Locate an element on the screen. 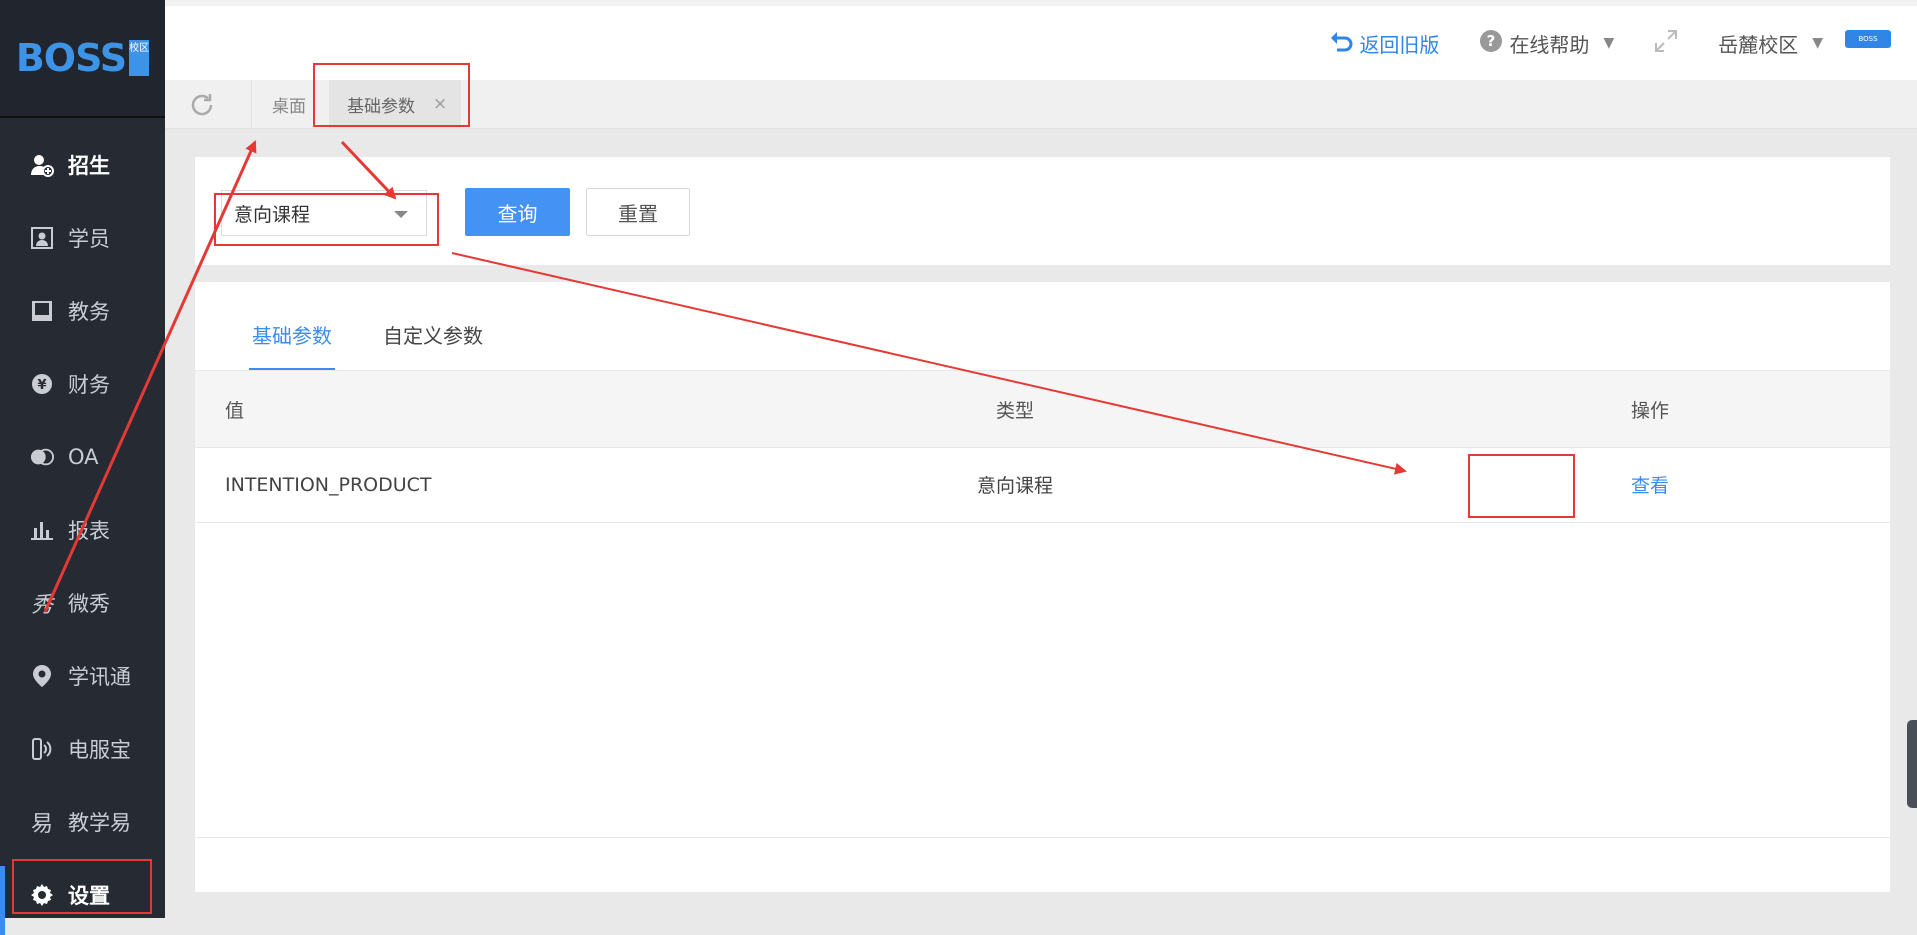 The image size is (1917, 935). reset-button: 重置 is located at coordinates (638, 212).